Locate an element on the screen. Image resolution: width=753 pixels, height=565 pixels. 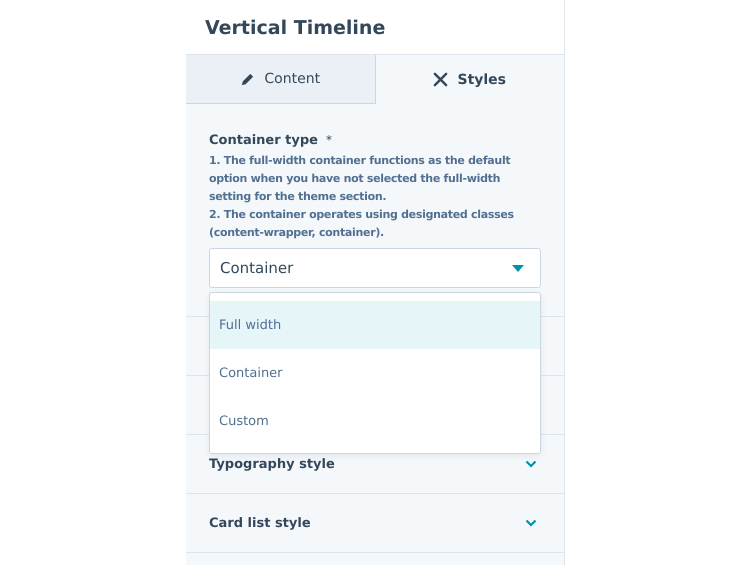
panel-title: Vertical Timeline is located at coordinates (295, 28).